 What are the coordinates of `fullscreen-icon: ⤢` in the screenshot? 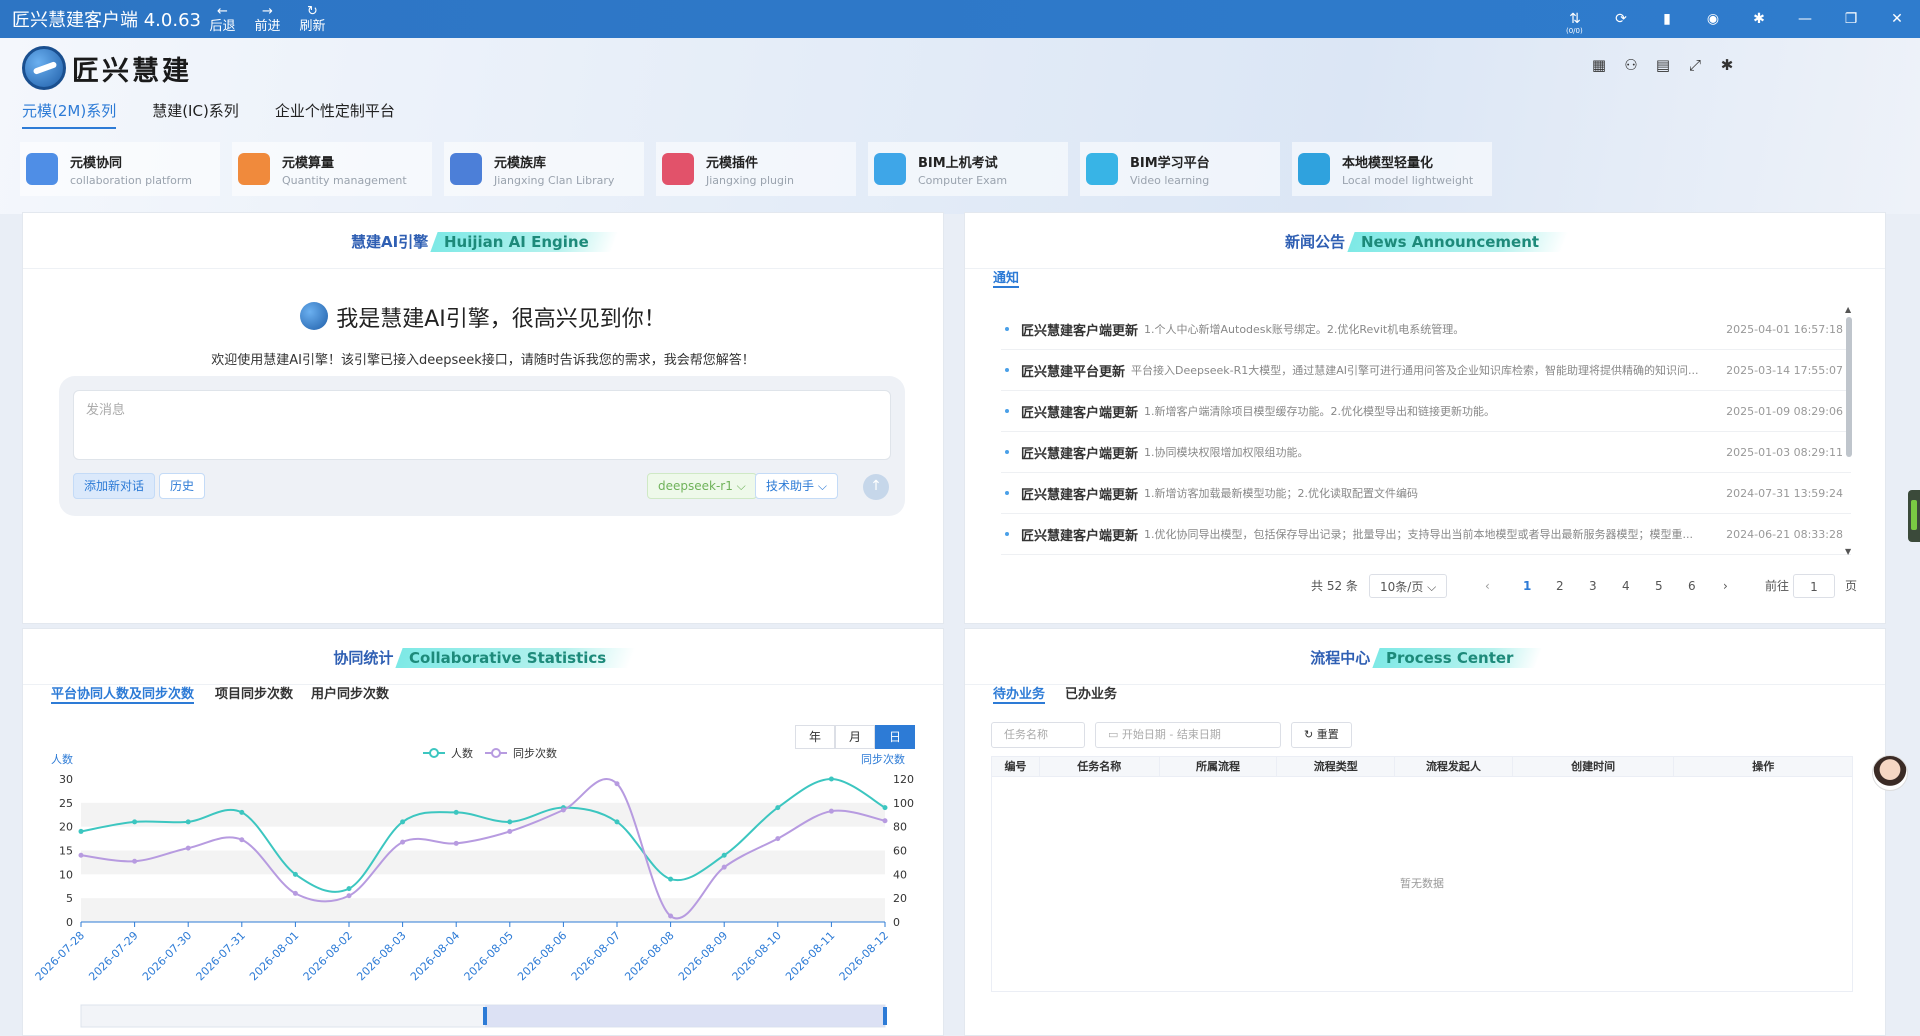 It's located at (1695, 65).